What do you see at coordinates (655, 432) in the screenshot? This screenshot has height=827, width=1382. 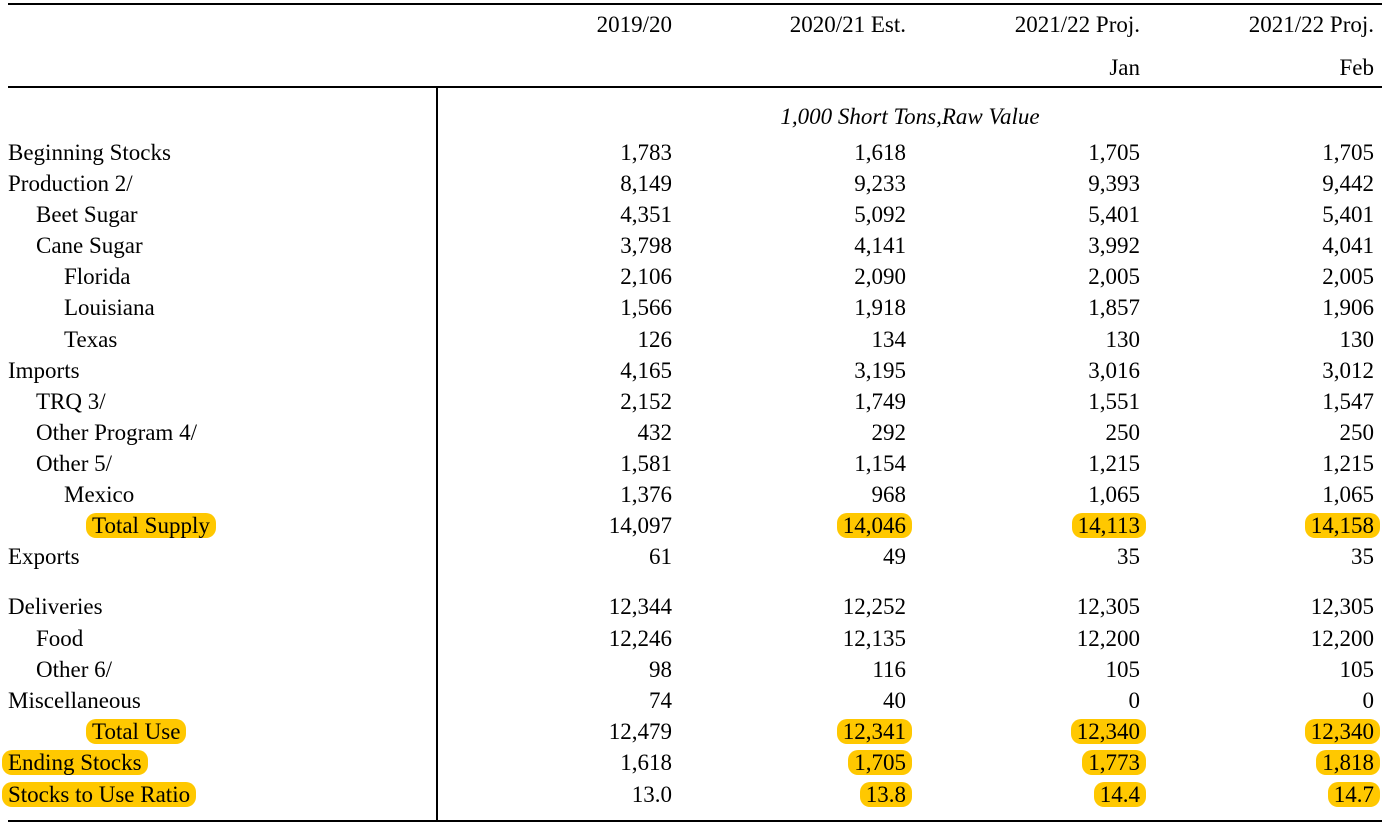 I see `cell-value: 432` at bounding box center [655, 432].